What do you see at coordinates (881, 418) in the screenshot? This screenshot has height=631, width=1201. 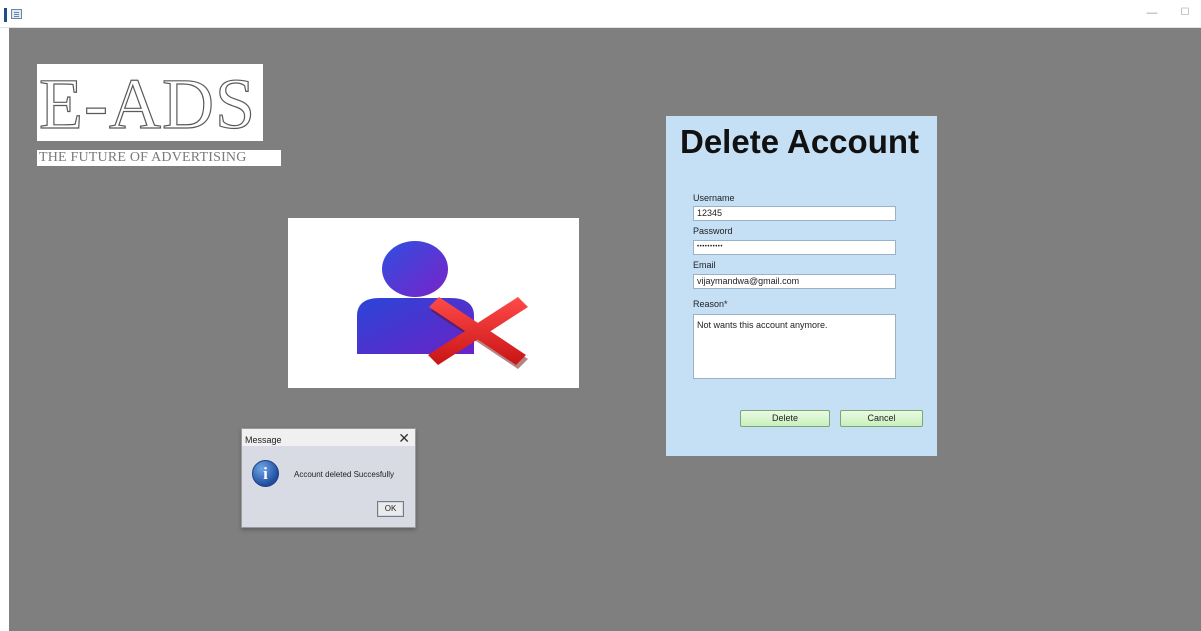 I see `cancel-button: Cancel` at bounding box center [881, 418].